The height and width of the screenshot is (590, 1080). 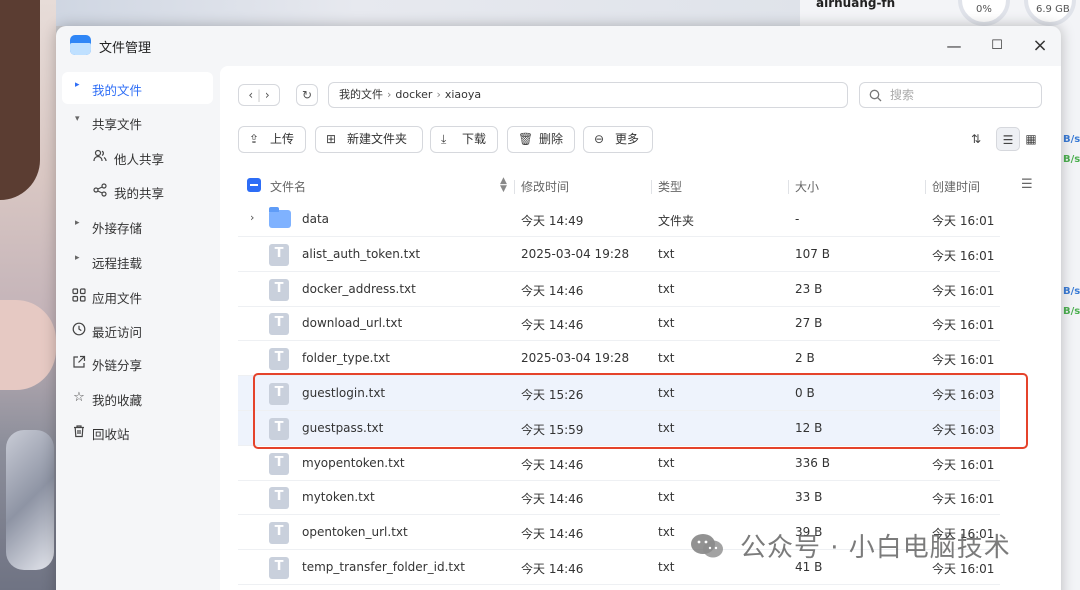 What do you see at coordinates (619, 393) in the screenshot?
I see `table-row: guestlogin.txt 今天 15:26 txt 0 B 今天 16:03` at bounding box center [619, 393].